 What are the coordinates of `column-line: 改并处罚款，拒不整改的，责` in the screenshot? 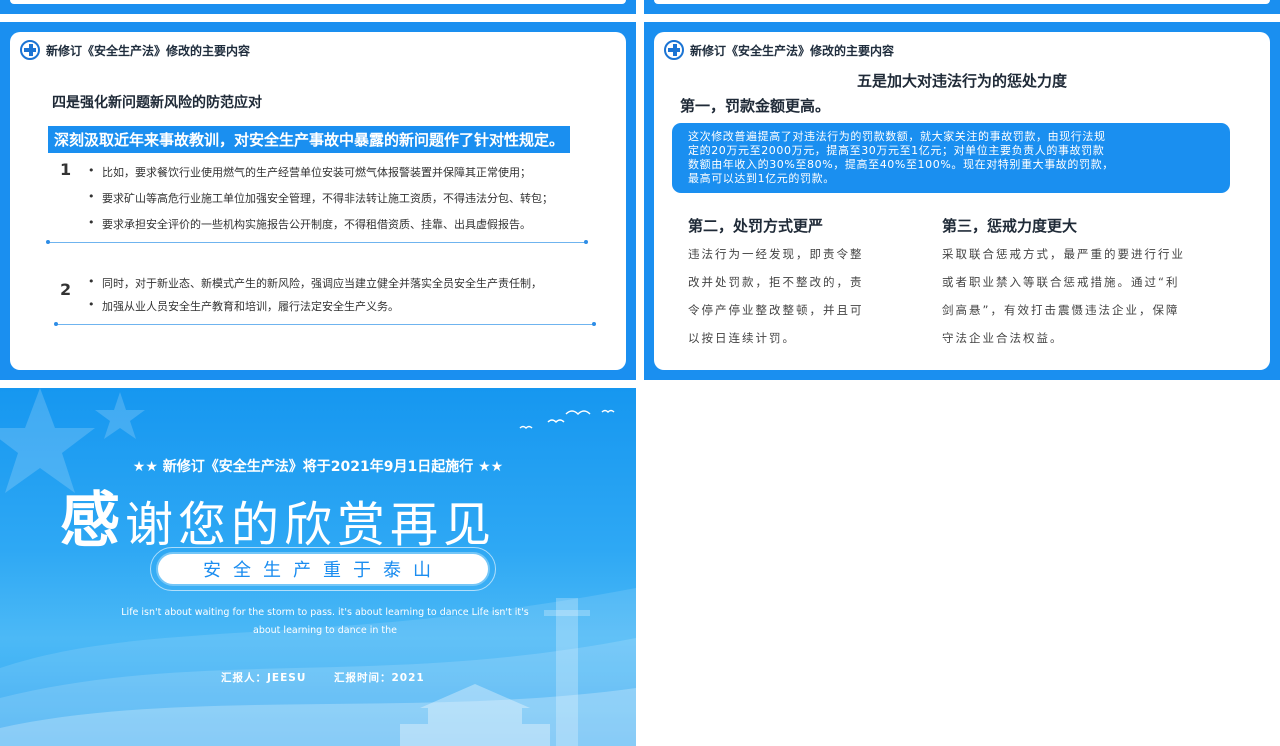 It's located at (776, 282).